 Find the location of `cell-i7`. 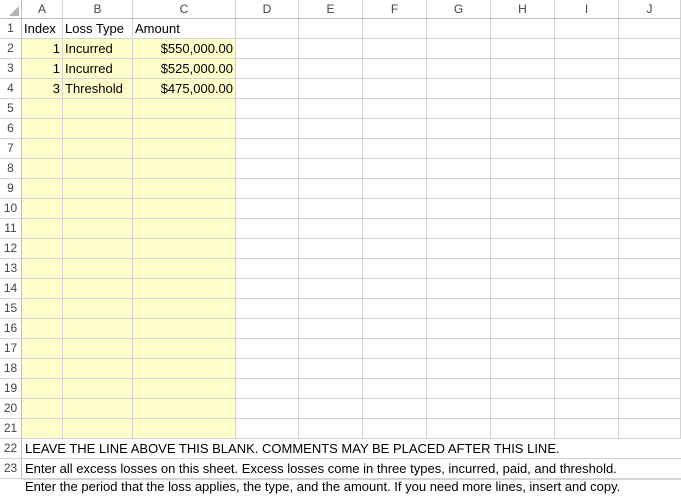

cell-i7 is located at coordinates (587, 149).